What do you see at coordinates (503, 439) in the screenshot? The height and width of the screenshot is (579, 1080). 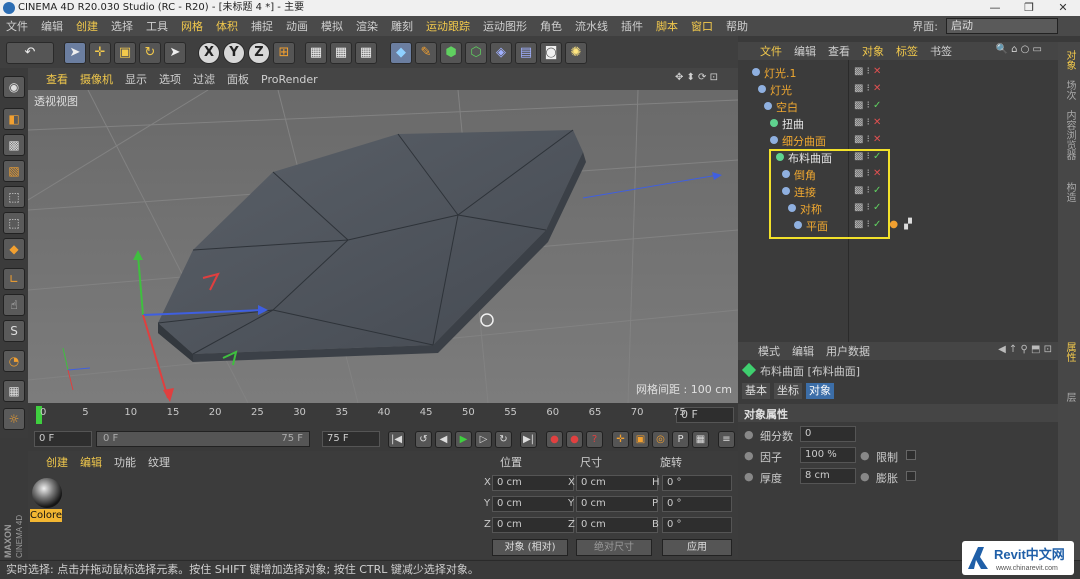 I see `next-key-icon: ↻` at bounding box center [503, 439].